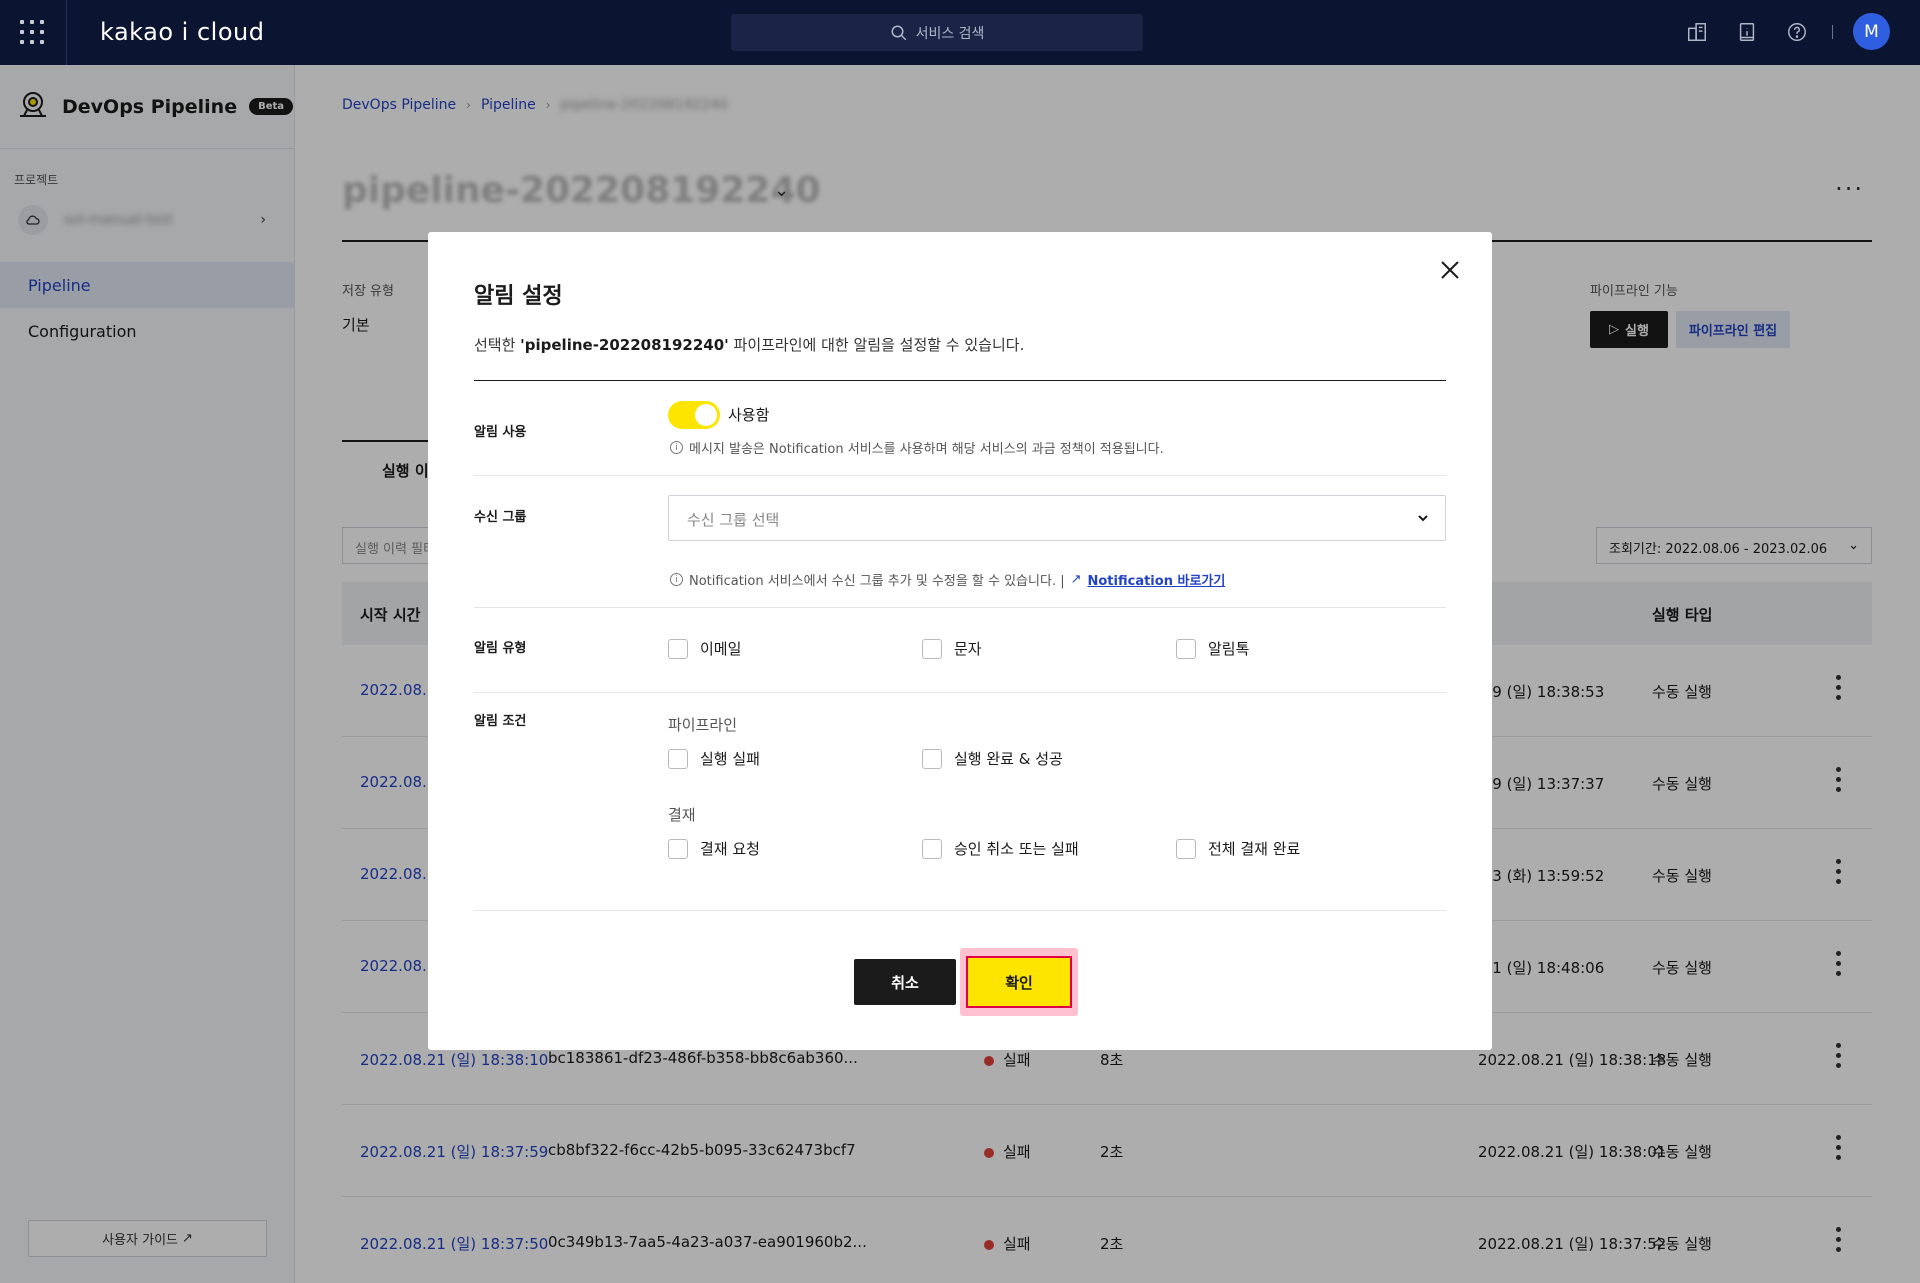 Image resolution: width=1920 pixels, height=1283 pixels. Describe the element at coordinates (749, 415) in the screenshot. I see `toggle-label: 사용함` at that location.